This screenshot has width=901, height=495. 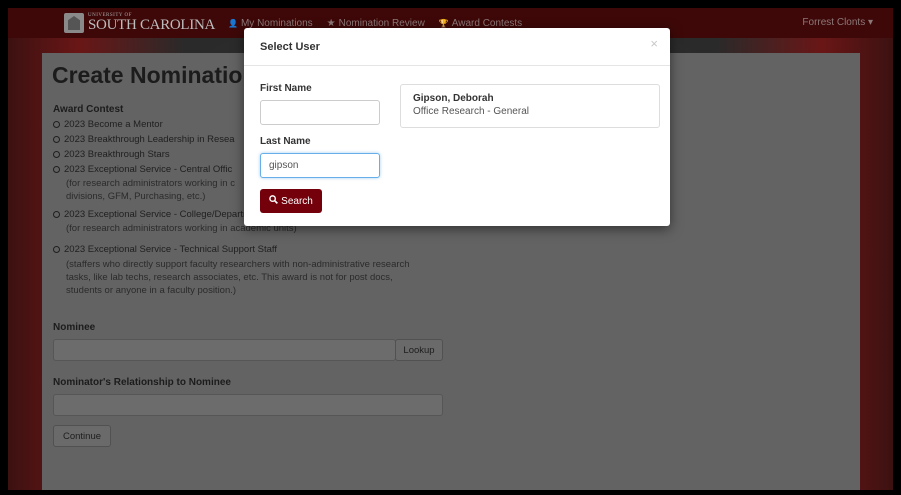 What do you see at coordinates (82, 436) in the screenshot?
I see `continue-button: Continue` at bounding box center [82, 436].